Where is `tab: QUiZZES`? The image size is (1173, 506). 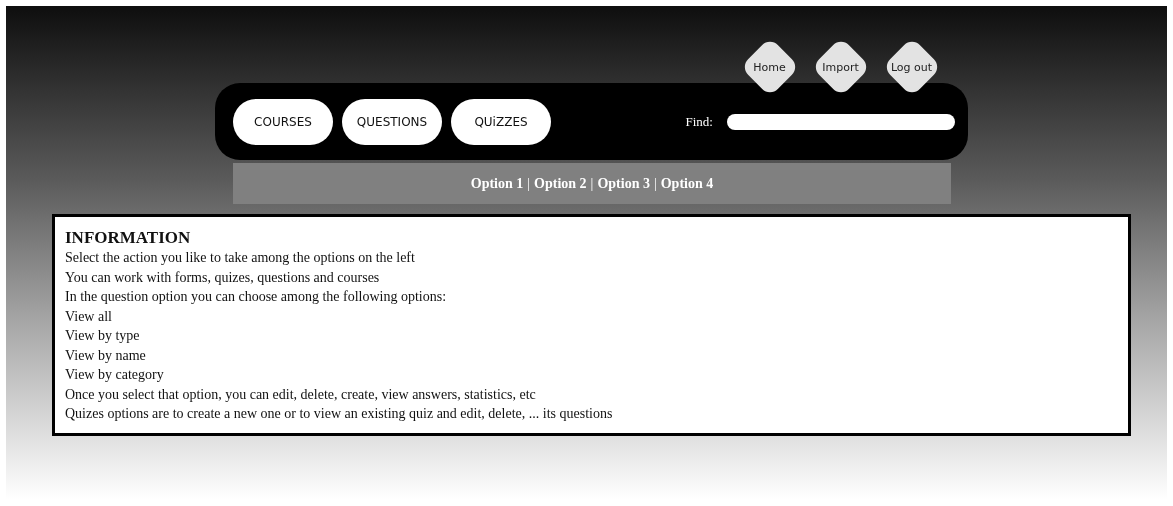
tab: QUiZZES is located at coordinates (501, 121).